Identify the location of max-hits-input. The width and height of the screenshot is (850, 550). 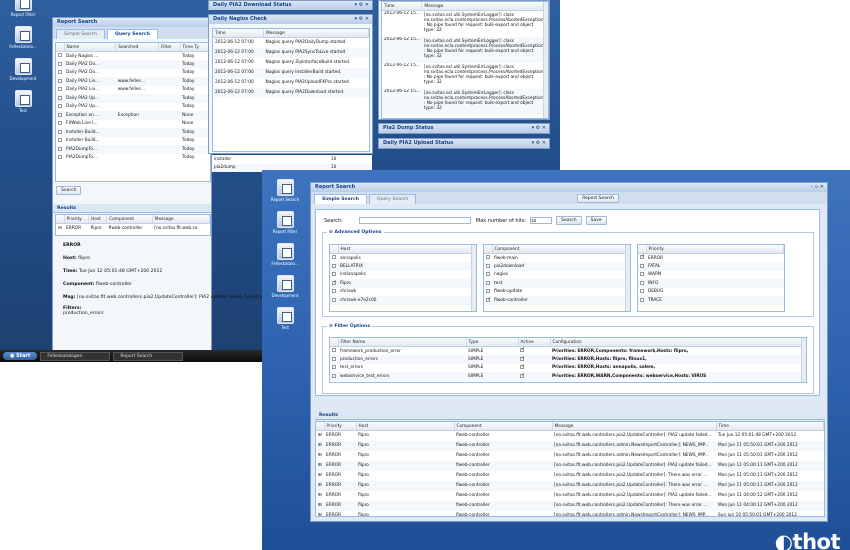
(541, 220).